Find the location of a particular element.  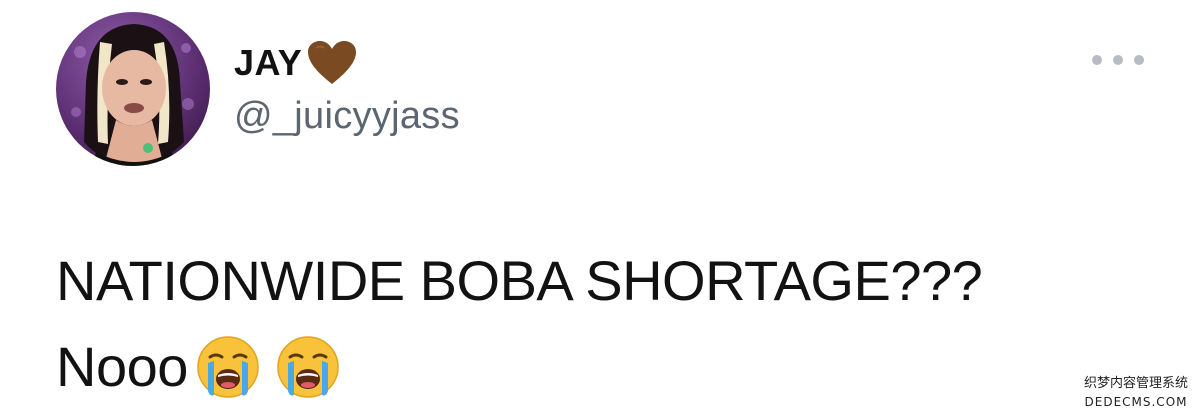

tweet-text-line-2: Nooo is located at coordinates (122, 367).